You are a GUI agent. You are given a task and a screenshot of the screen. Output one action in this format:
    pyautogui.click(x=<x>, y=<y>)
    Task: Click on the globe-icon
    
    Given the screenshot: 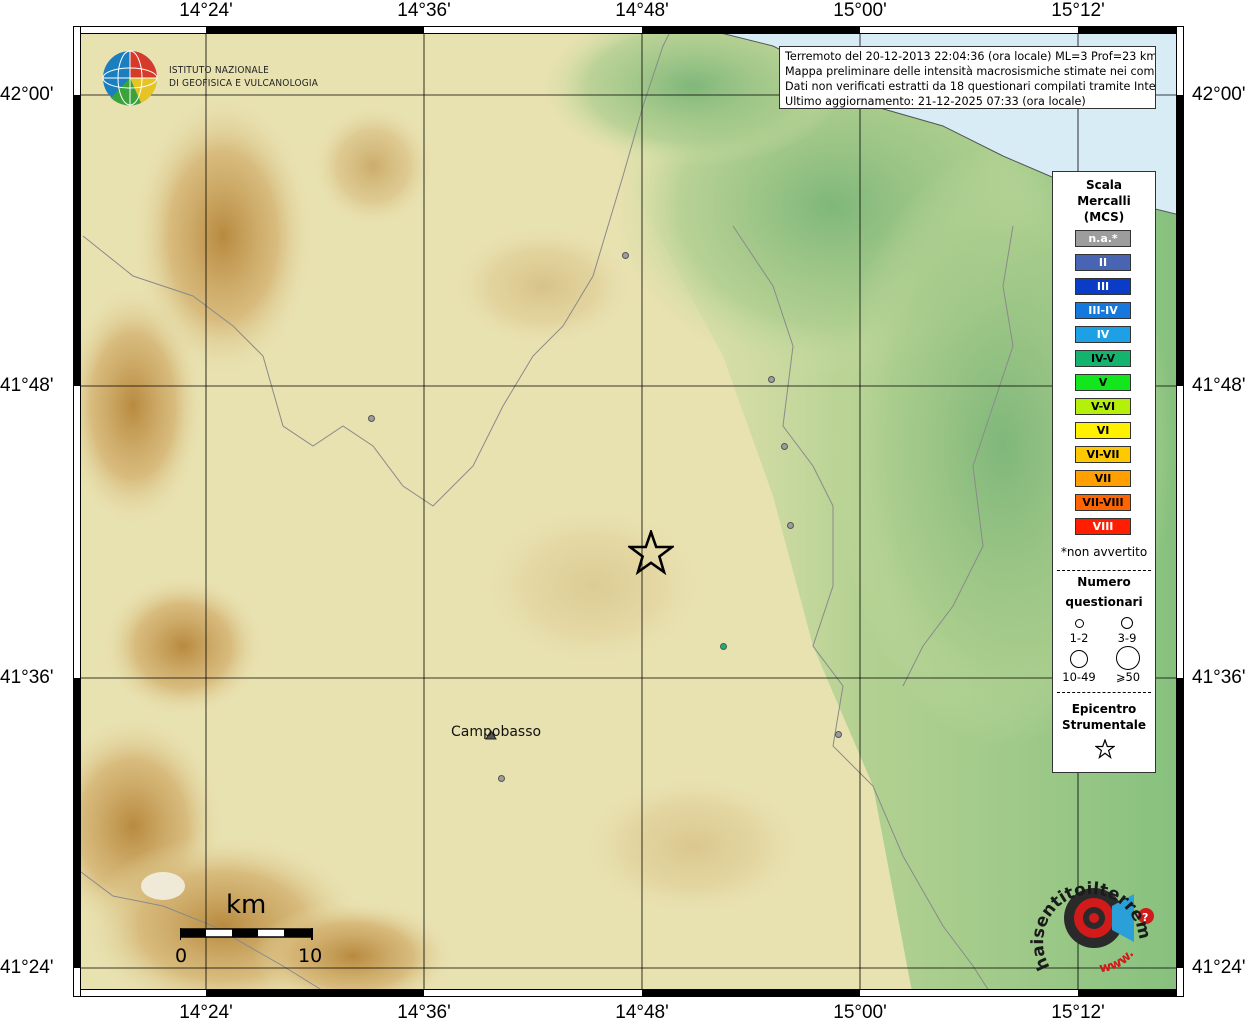 What is the action you would take?
    pyautogui.click(x=130, y=78)
    